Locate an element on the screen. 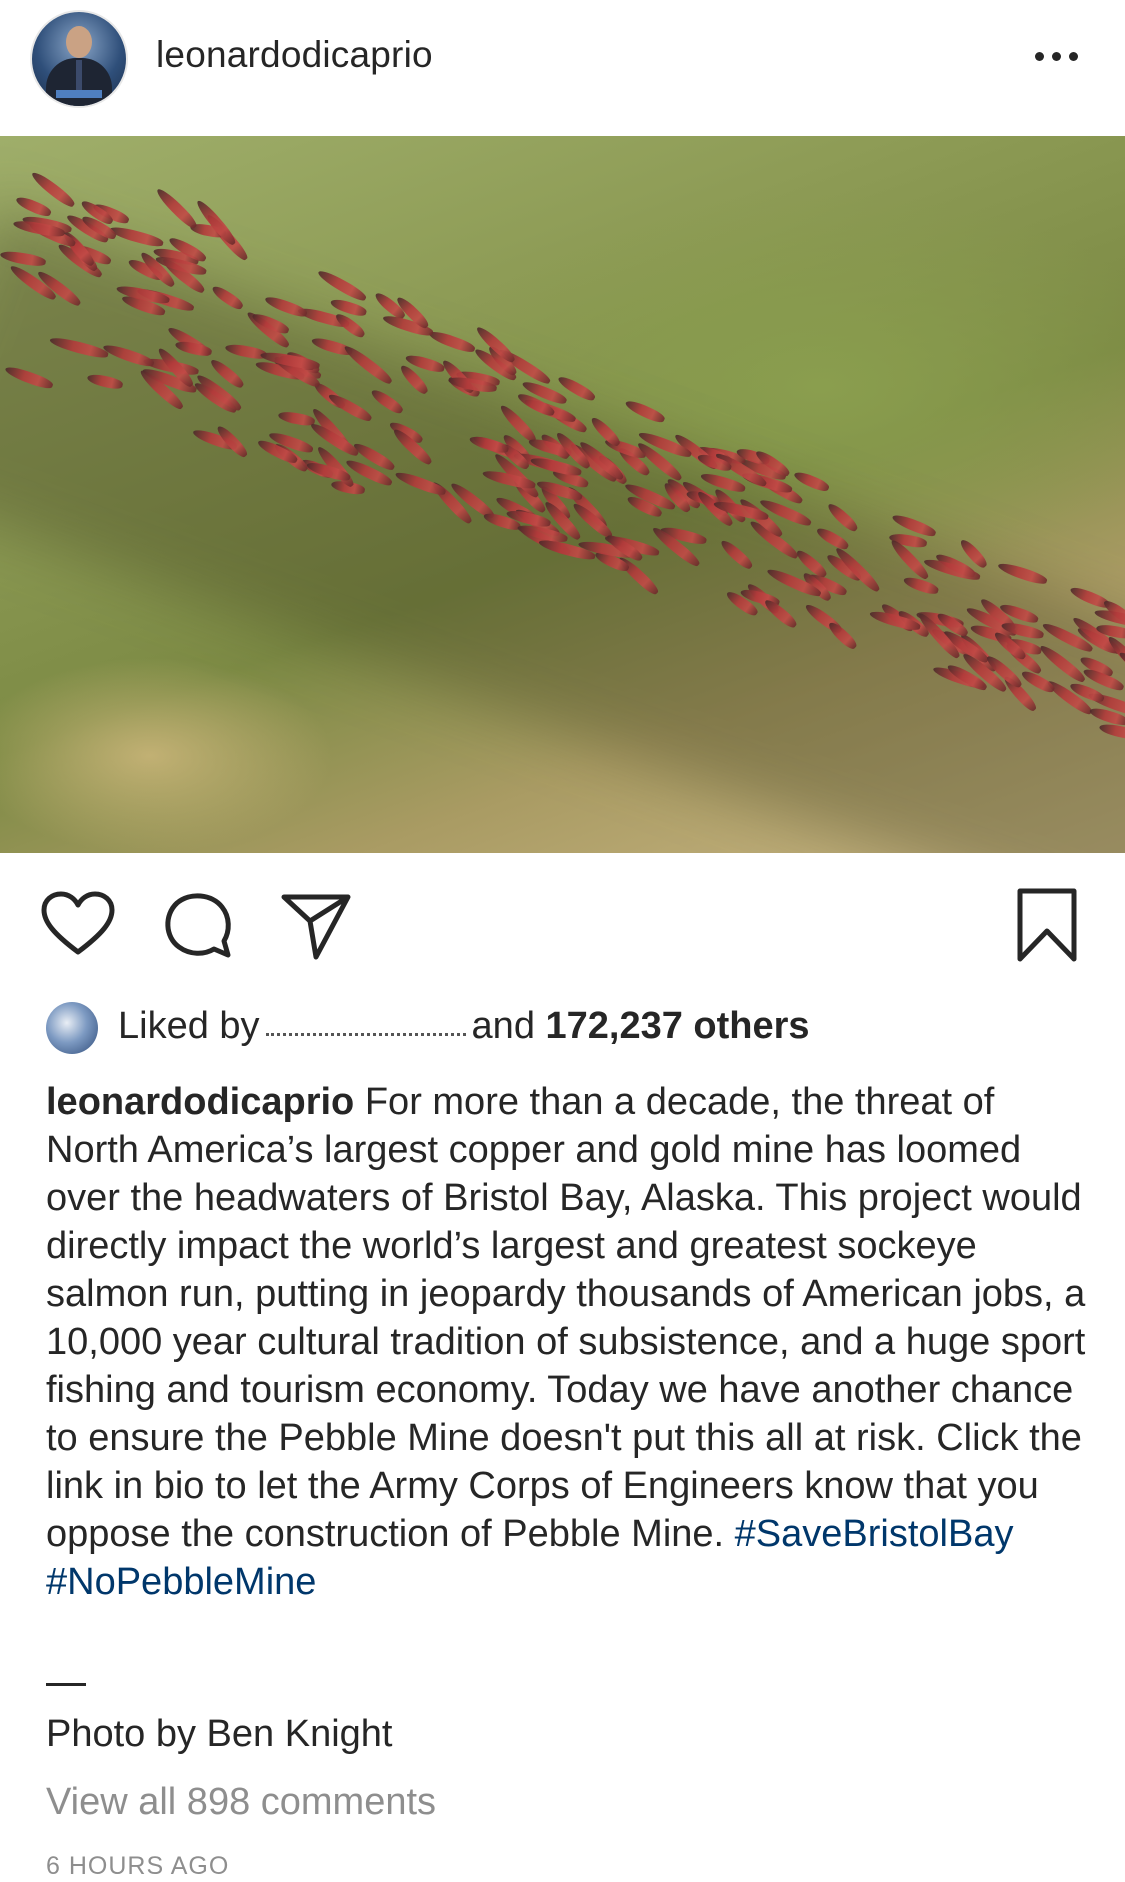  more-horizontal-icon is located at coordinates (1057, 56).